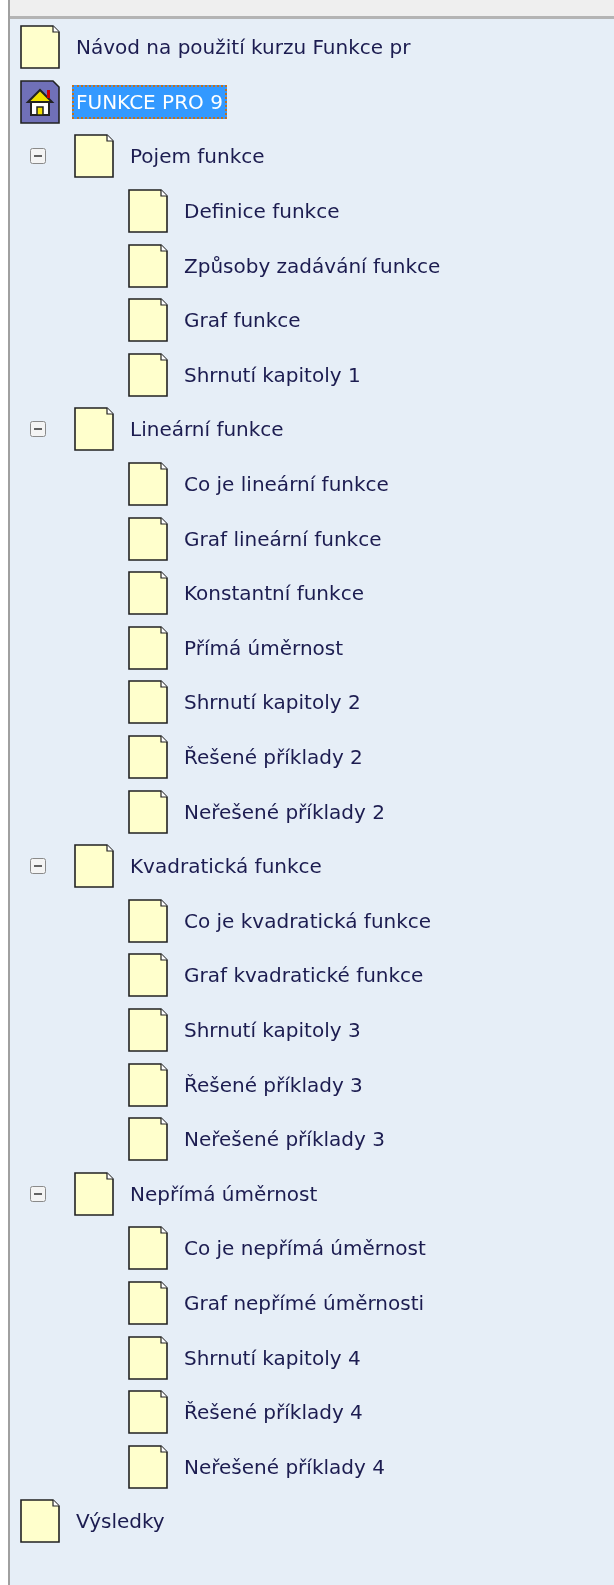 This screenshot has height=1585, width=614. Describe the element at coordinates (224, 1193) in the screenshot. I see `tree-item: Nepřímá úměrnost` at that location.